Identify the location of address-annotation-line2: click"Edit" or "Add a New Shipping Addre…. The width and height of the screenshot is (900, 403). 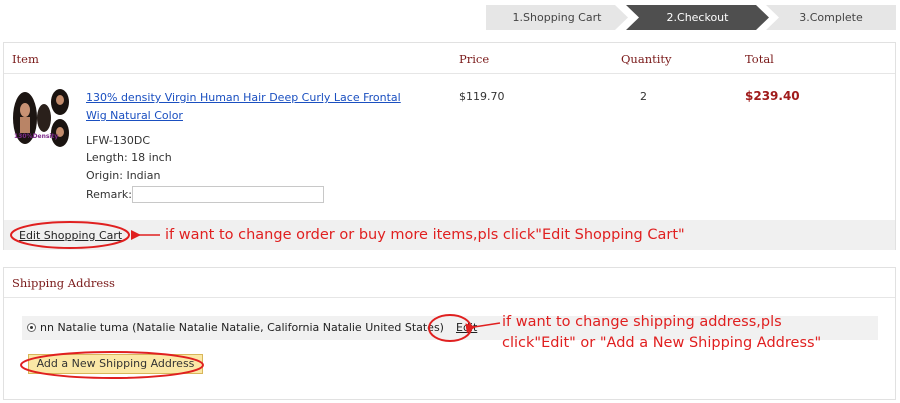
(662, 343).